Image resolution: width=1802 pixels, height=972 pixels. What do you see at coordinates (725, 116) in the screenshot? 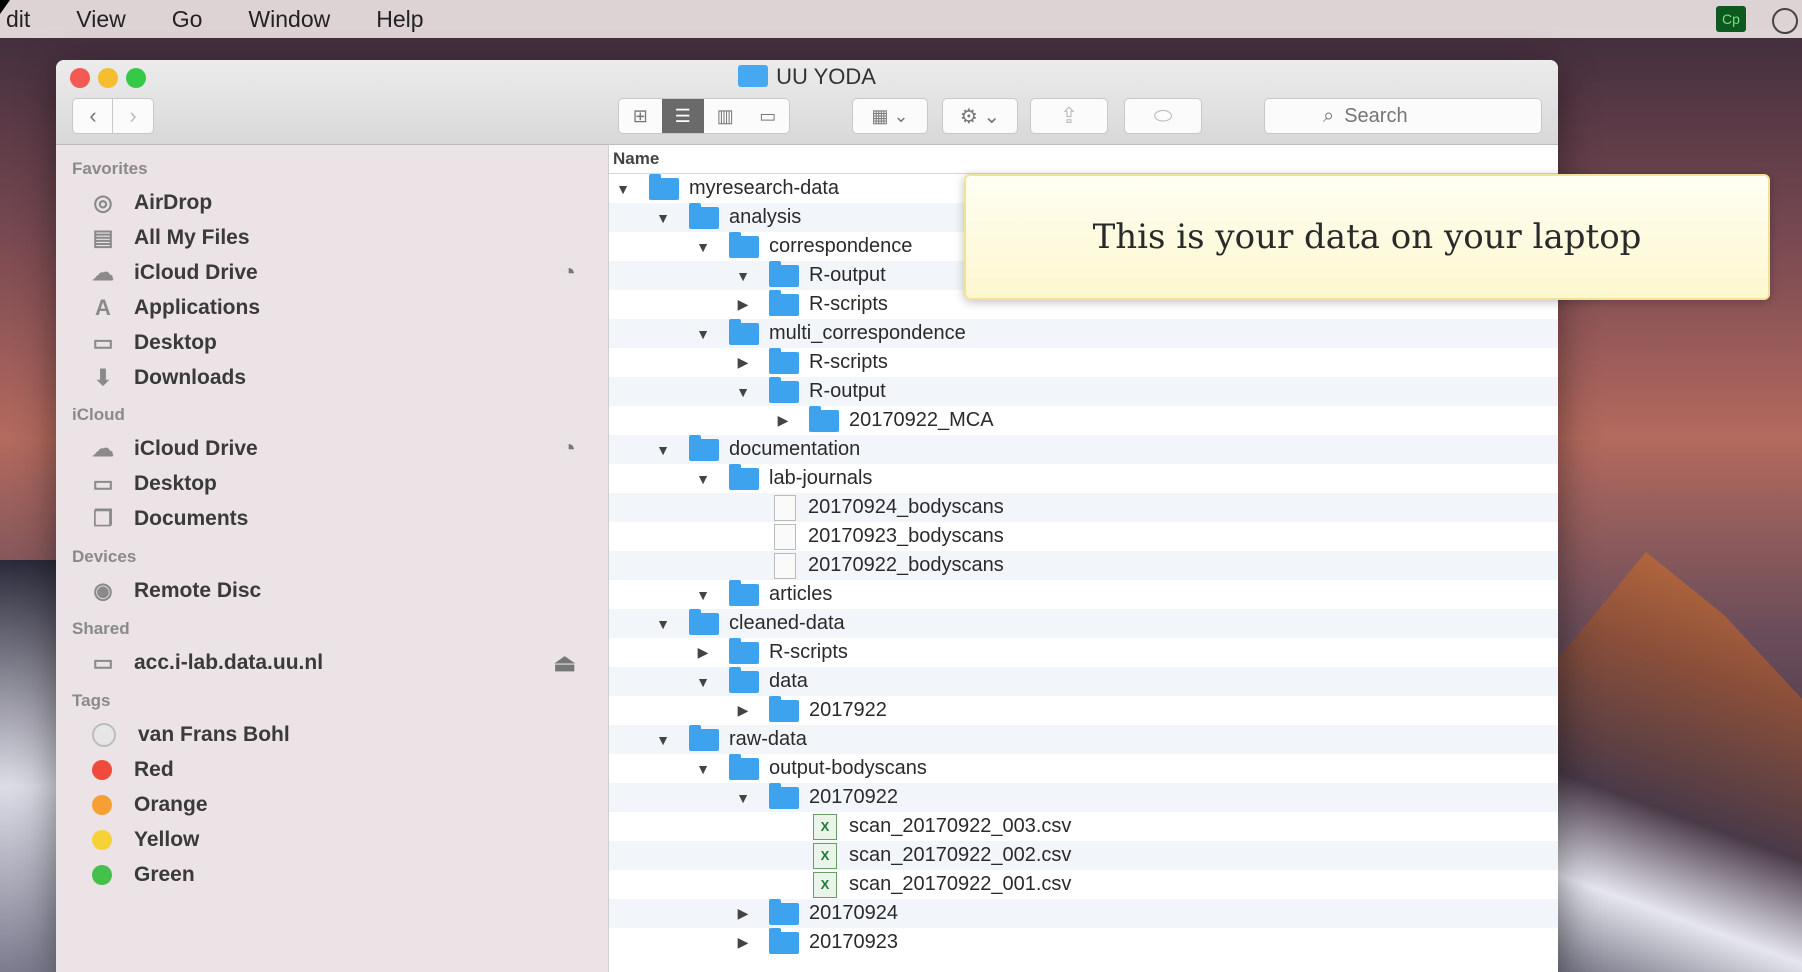
I see `column-view-icon: ▥` at bounding box center [725, 116].